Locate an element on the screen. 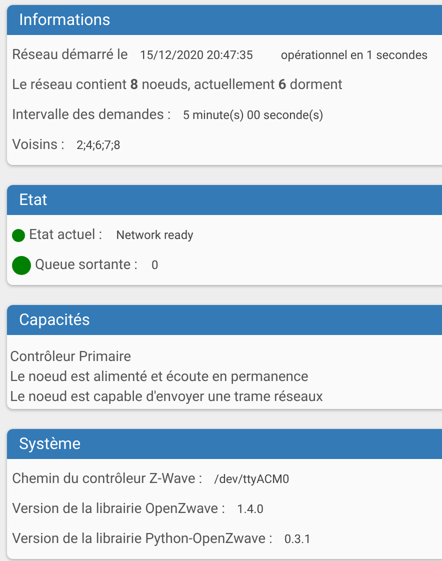 The width and height of the screenshot is (442, 561). field-label: Version de la librairie Python-OpenZwave : is located at coordinates (142, 539).